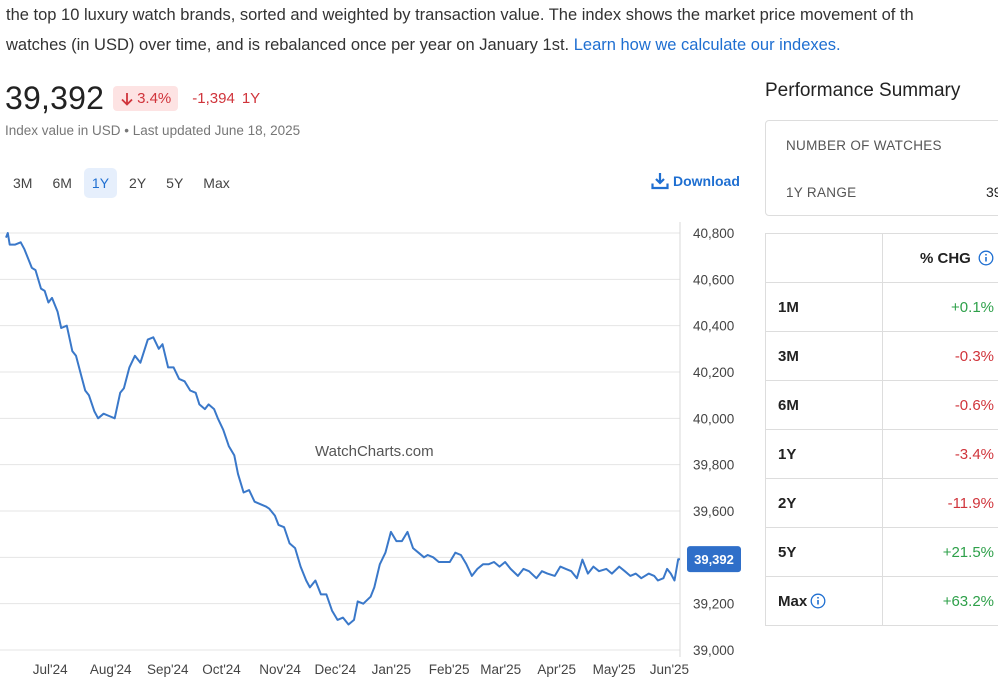  What do you see at coordinates (706, 181) in the screenshot?
I see `download-label: Download` at bounding box center [706, 181].